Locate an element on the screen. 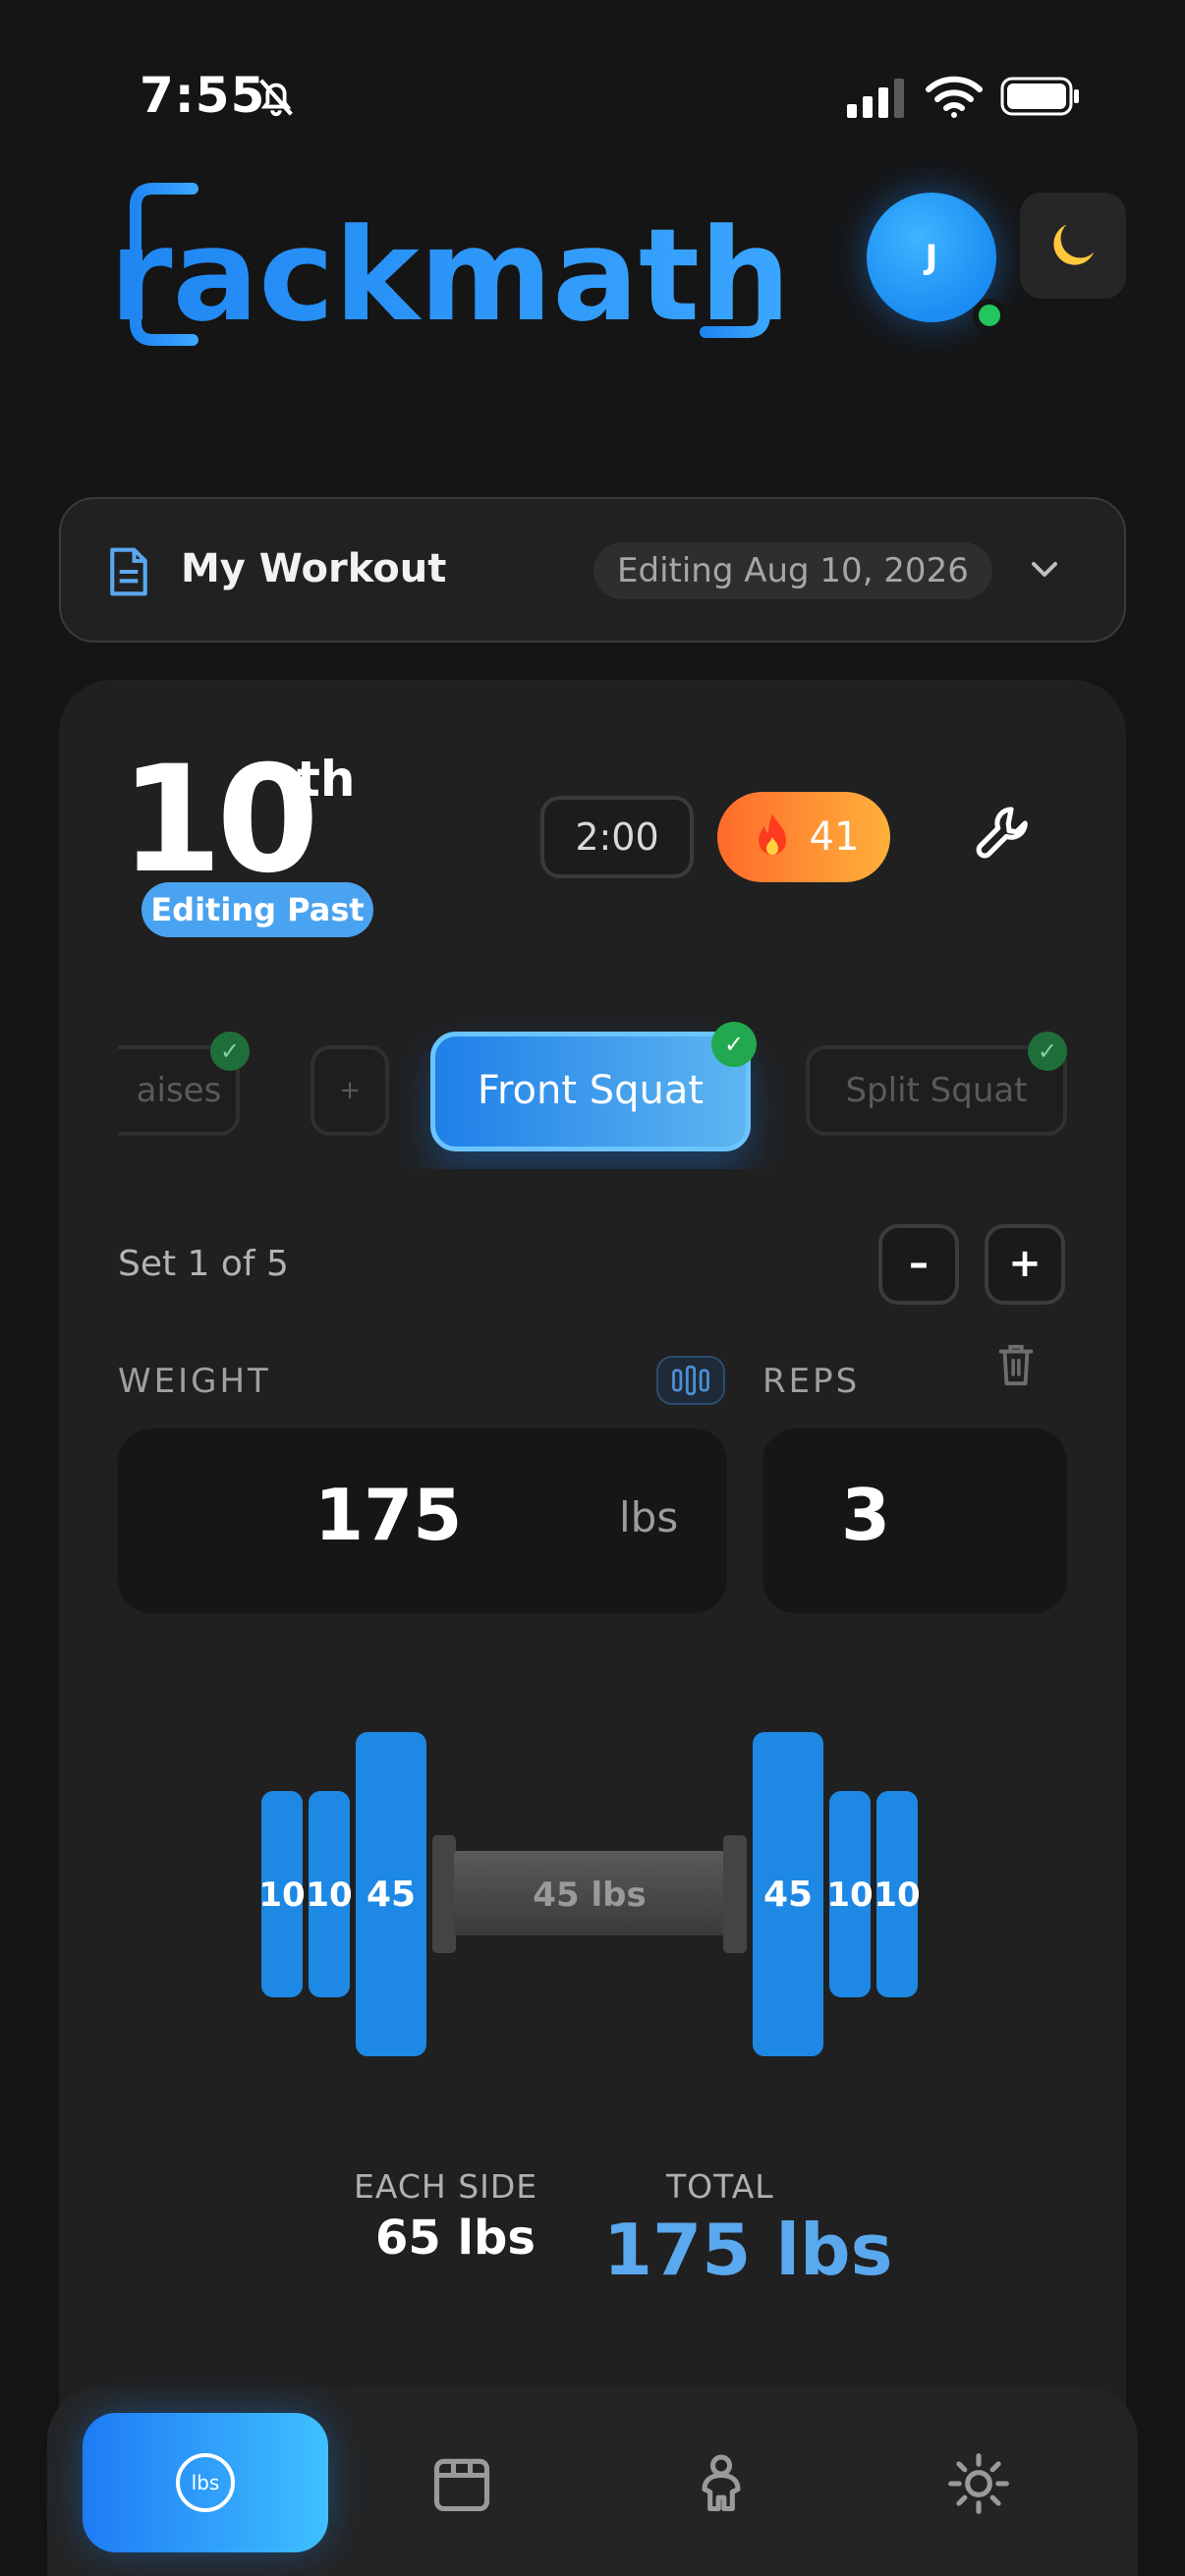 The image size is (1185, 2576). exercise-chip-label: aises is located at coordinates (179, 1090).